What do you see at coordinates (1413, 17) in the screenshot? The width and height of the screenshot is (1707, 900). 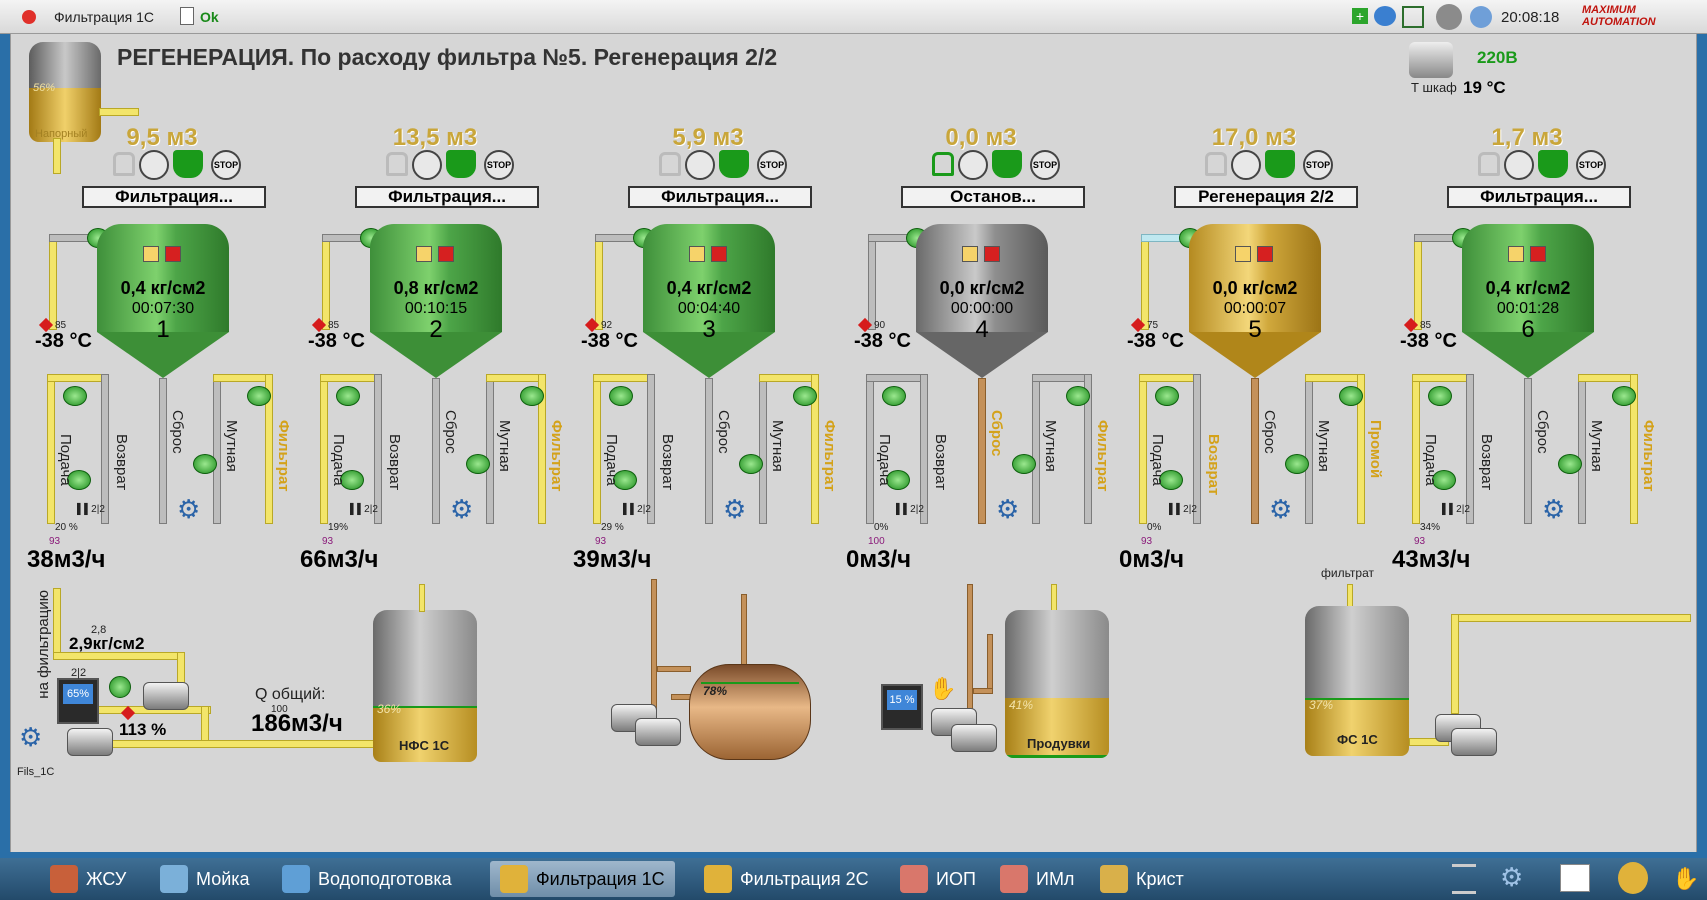 I see `network-icon` at bounding box center [1413, 17].